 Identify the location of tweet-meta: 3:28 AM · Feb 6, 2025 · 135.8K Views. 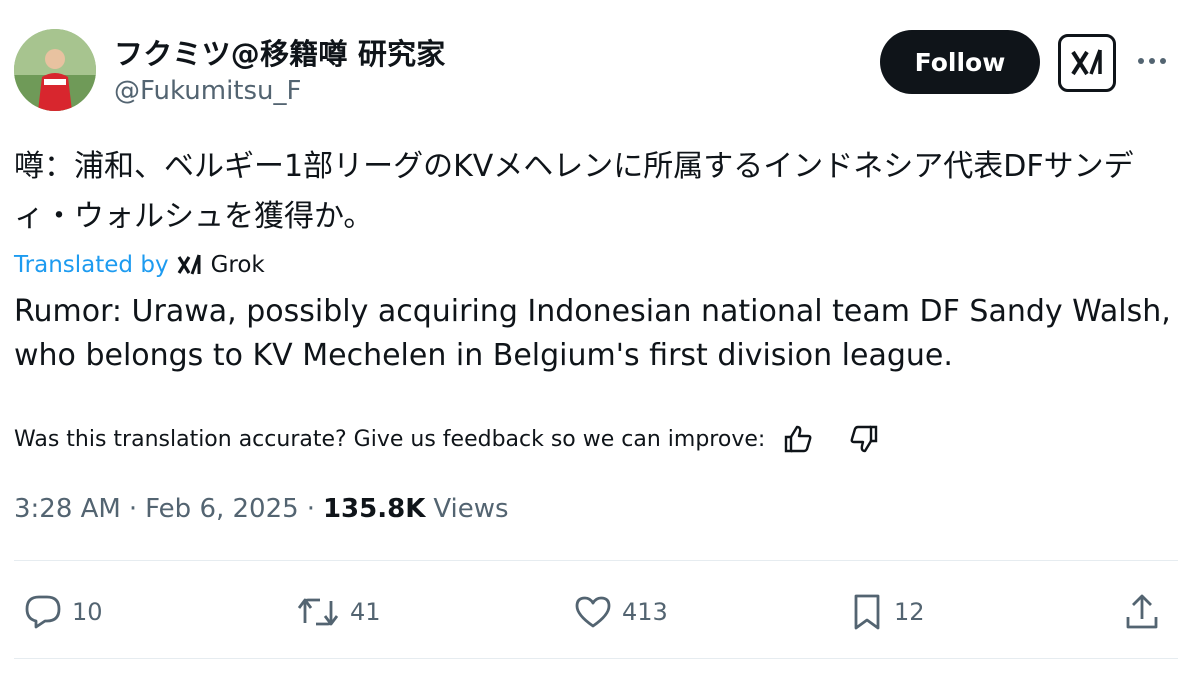
(261, 509).